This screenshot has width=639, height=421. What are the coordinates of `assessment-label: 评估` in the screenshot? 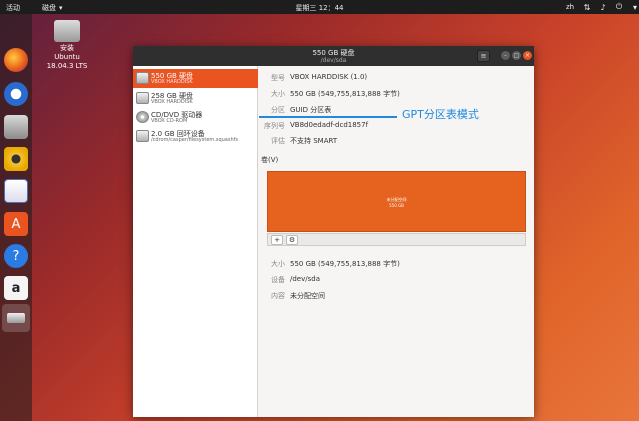 It's located at (278, 141).